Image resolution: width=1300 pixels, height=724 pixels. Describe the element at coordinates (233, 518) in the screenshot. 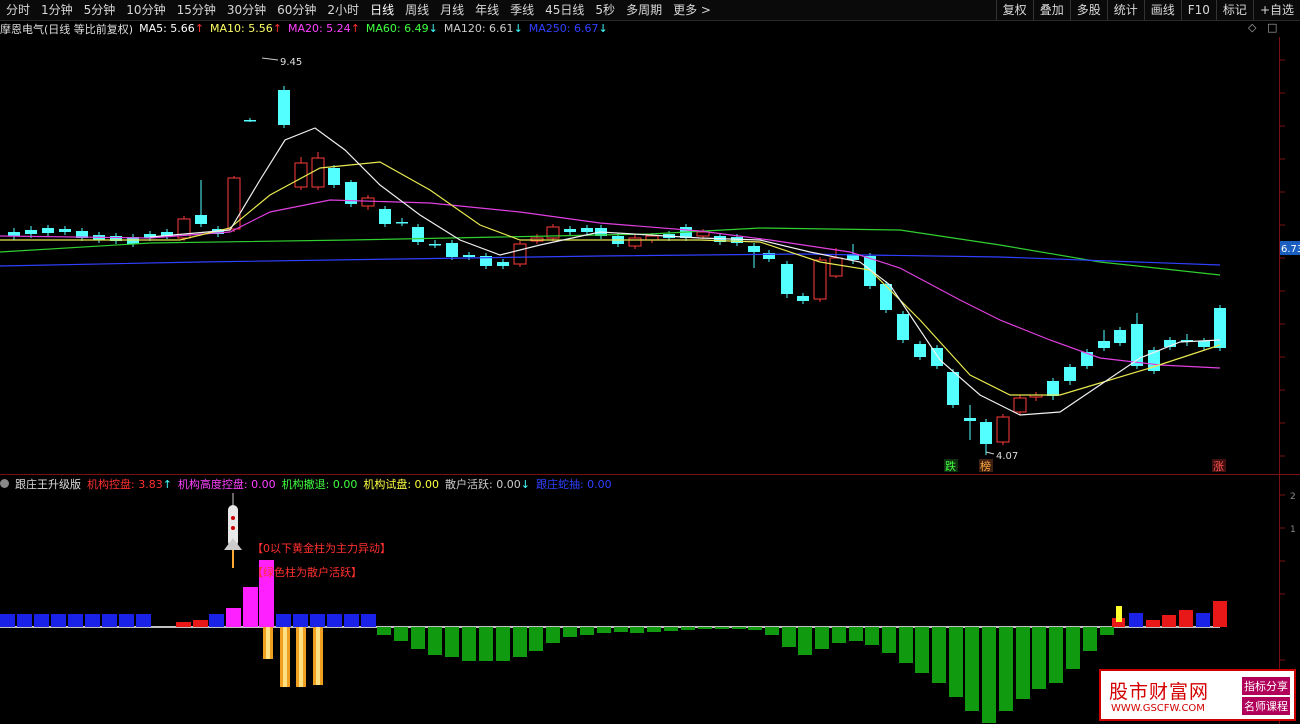

I see `rocket-window-icon` at that location.